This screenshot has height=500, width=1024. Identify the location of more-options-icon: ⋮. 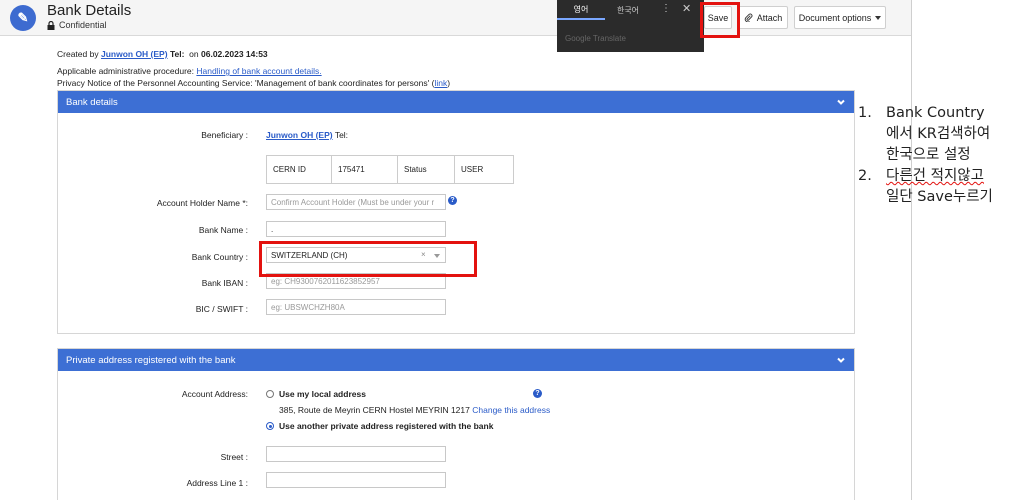
(666, 8).